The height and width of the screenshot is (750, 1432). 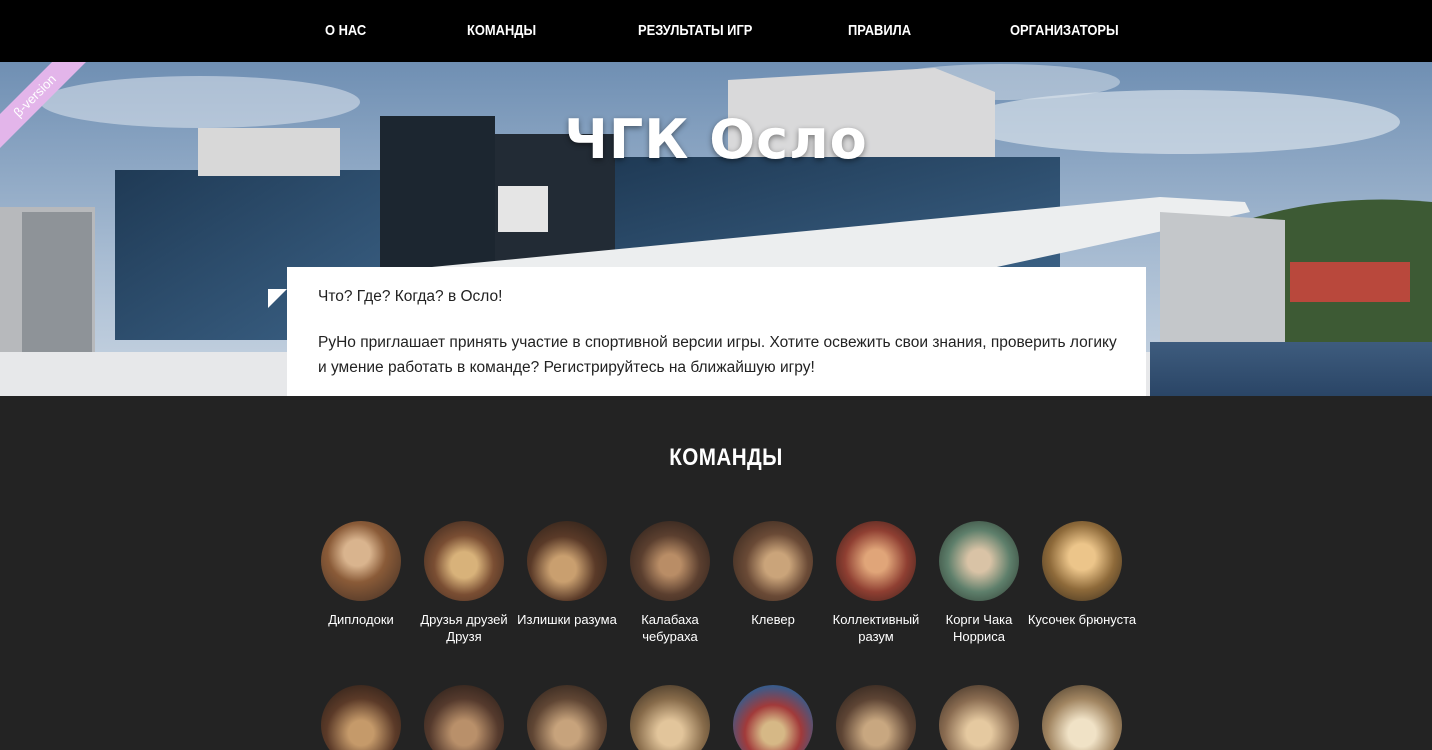 I want to click on intro-heading: Что? Где? Когда? в Осло!, so click(x=410, y=296).